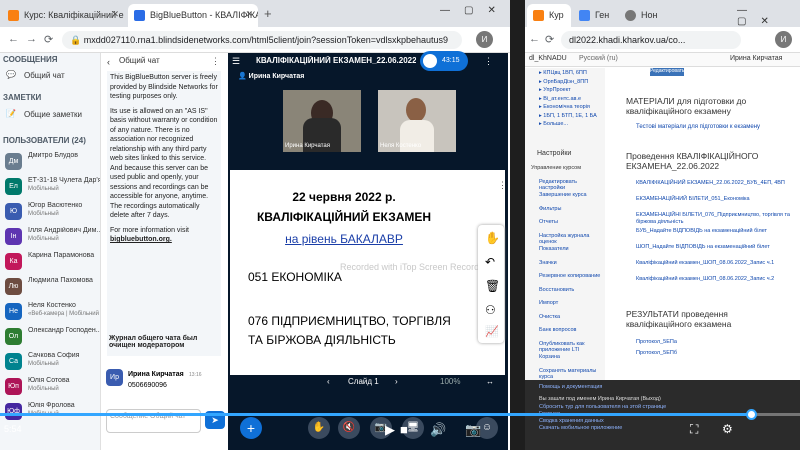  What do you see at coordinates (694, 429) in the screenshot?
I see `fullscreen-icon: ⛶` at bounding box center [694, 429].